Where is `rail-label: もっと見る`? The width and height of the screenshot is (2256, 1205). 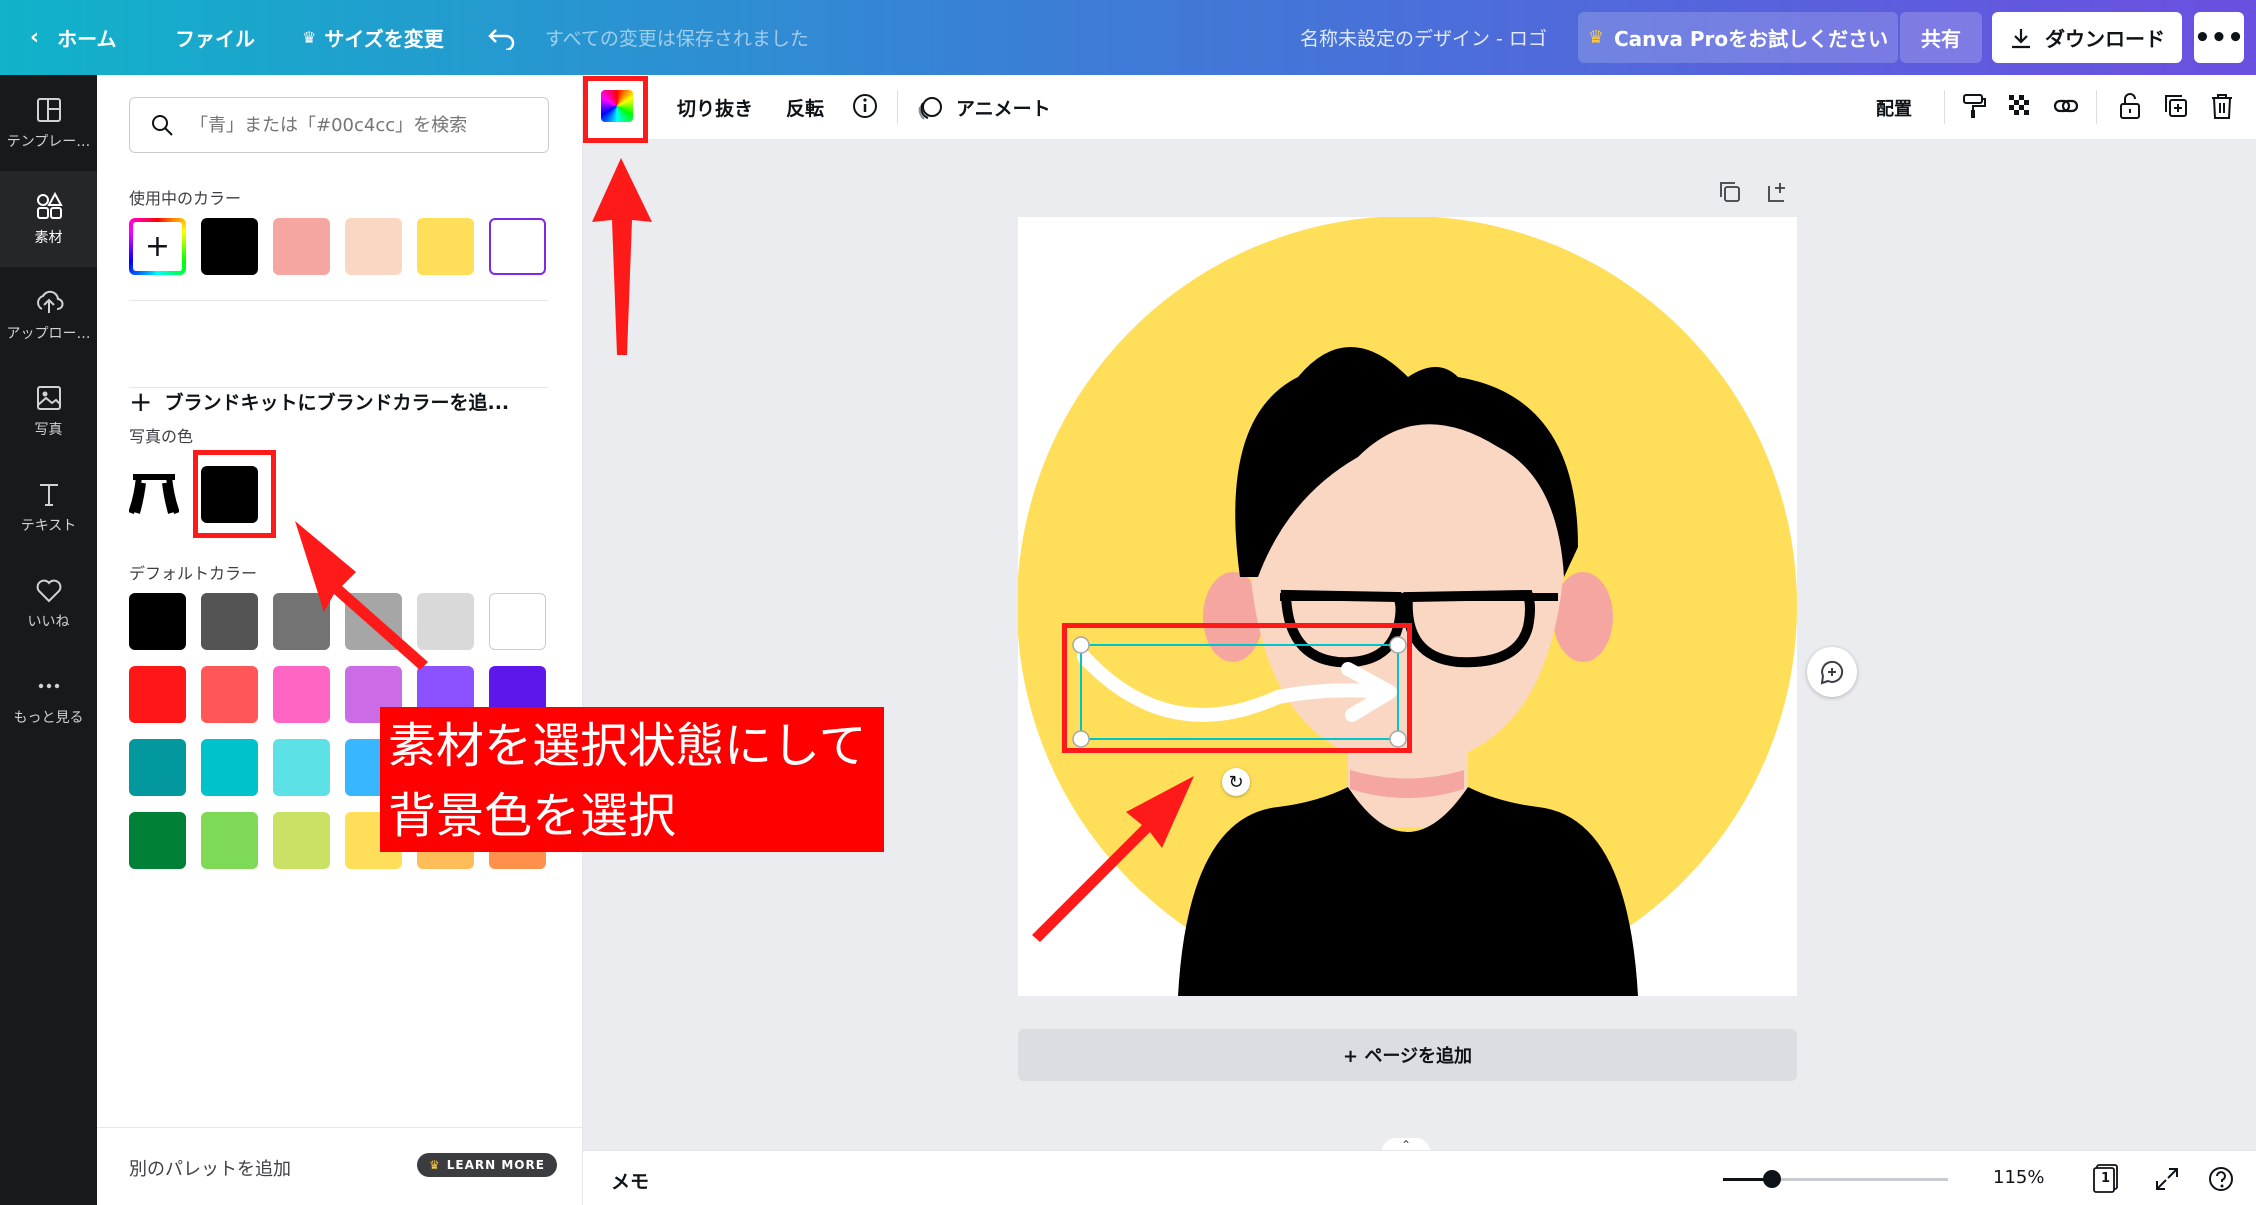 rail-label: もっと見る is located at coordinates (48, 718).